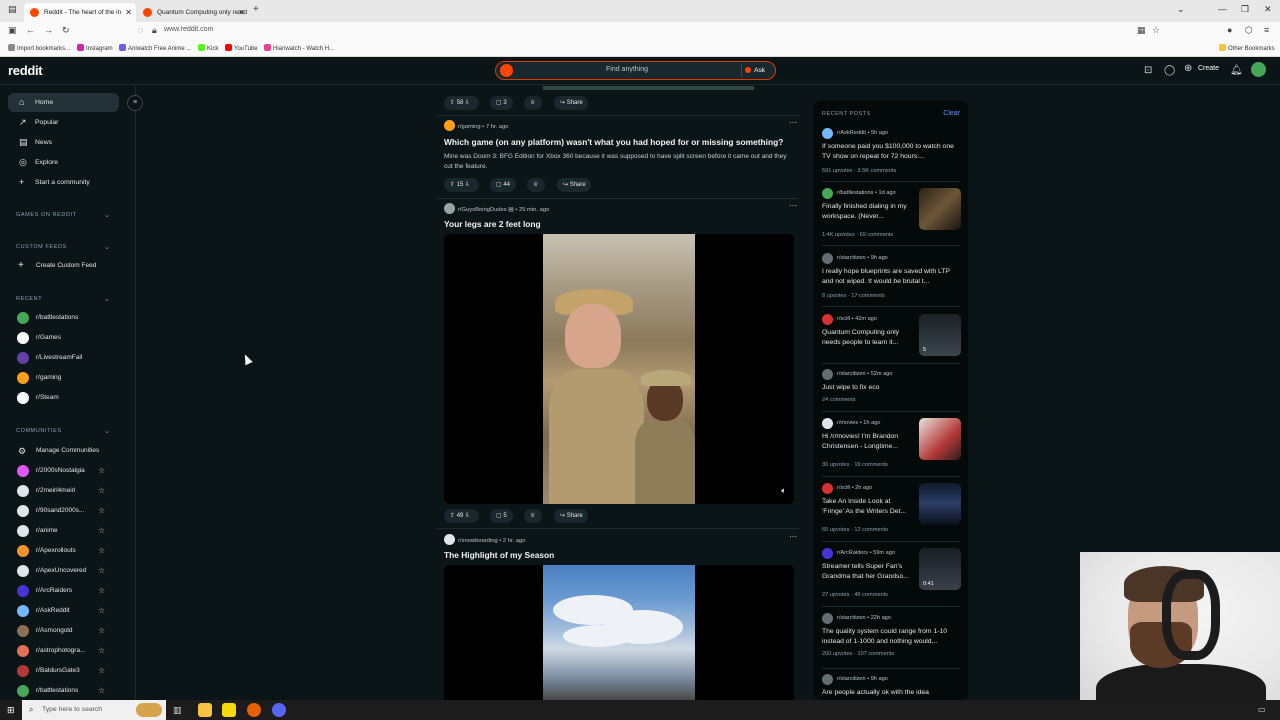 This screenshot has width=1280, height=720. I want to click on user-avatar, so click(1258, 69).